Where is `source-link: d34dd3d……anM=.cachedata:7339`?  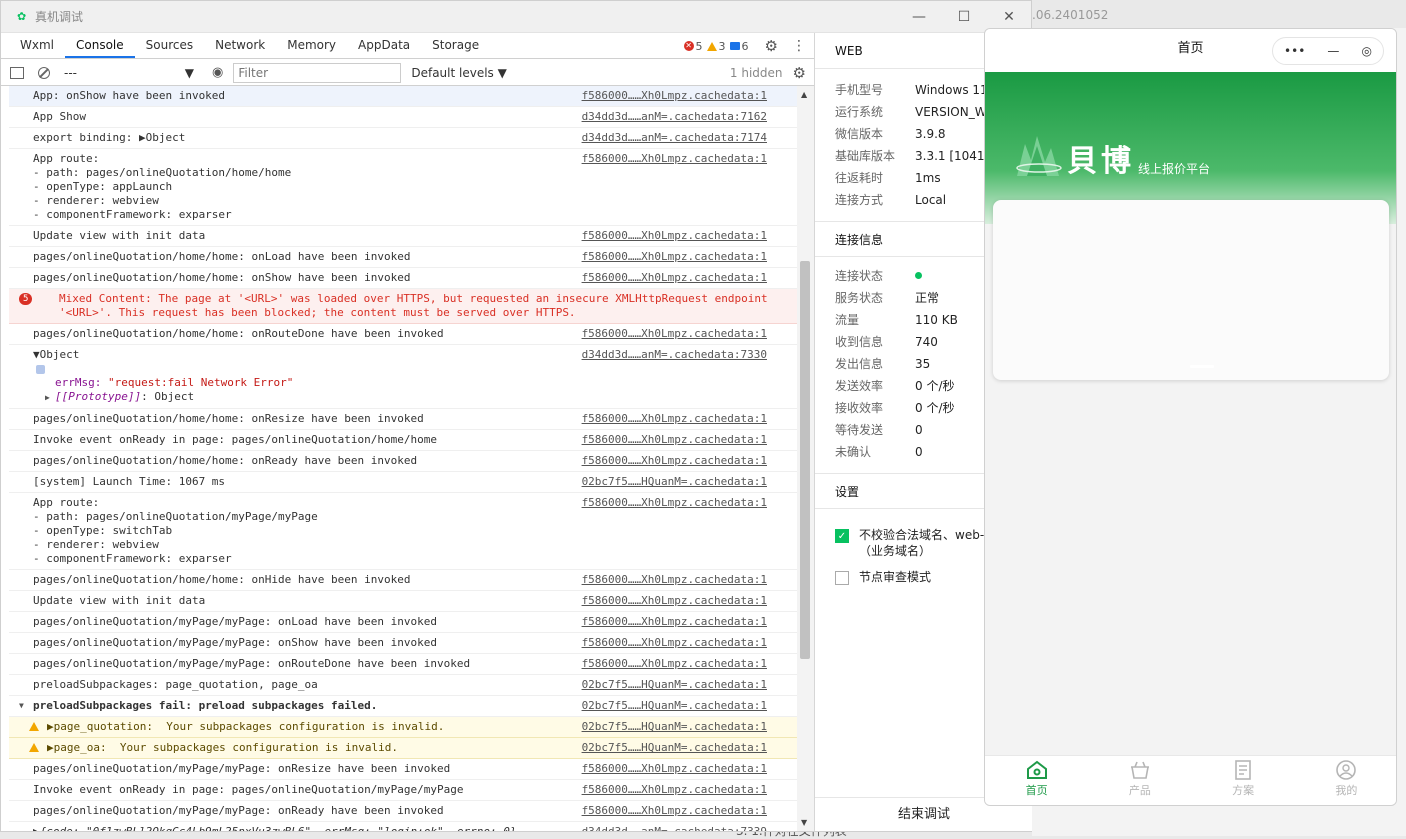 source-link: d34dd3d……anM=.cachedata:7339 is located at coordinates (674, 828).